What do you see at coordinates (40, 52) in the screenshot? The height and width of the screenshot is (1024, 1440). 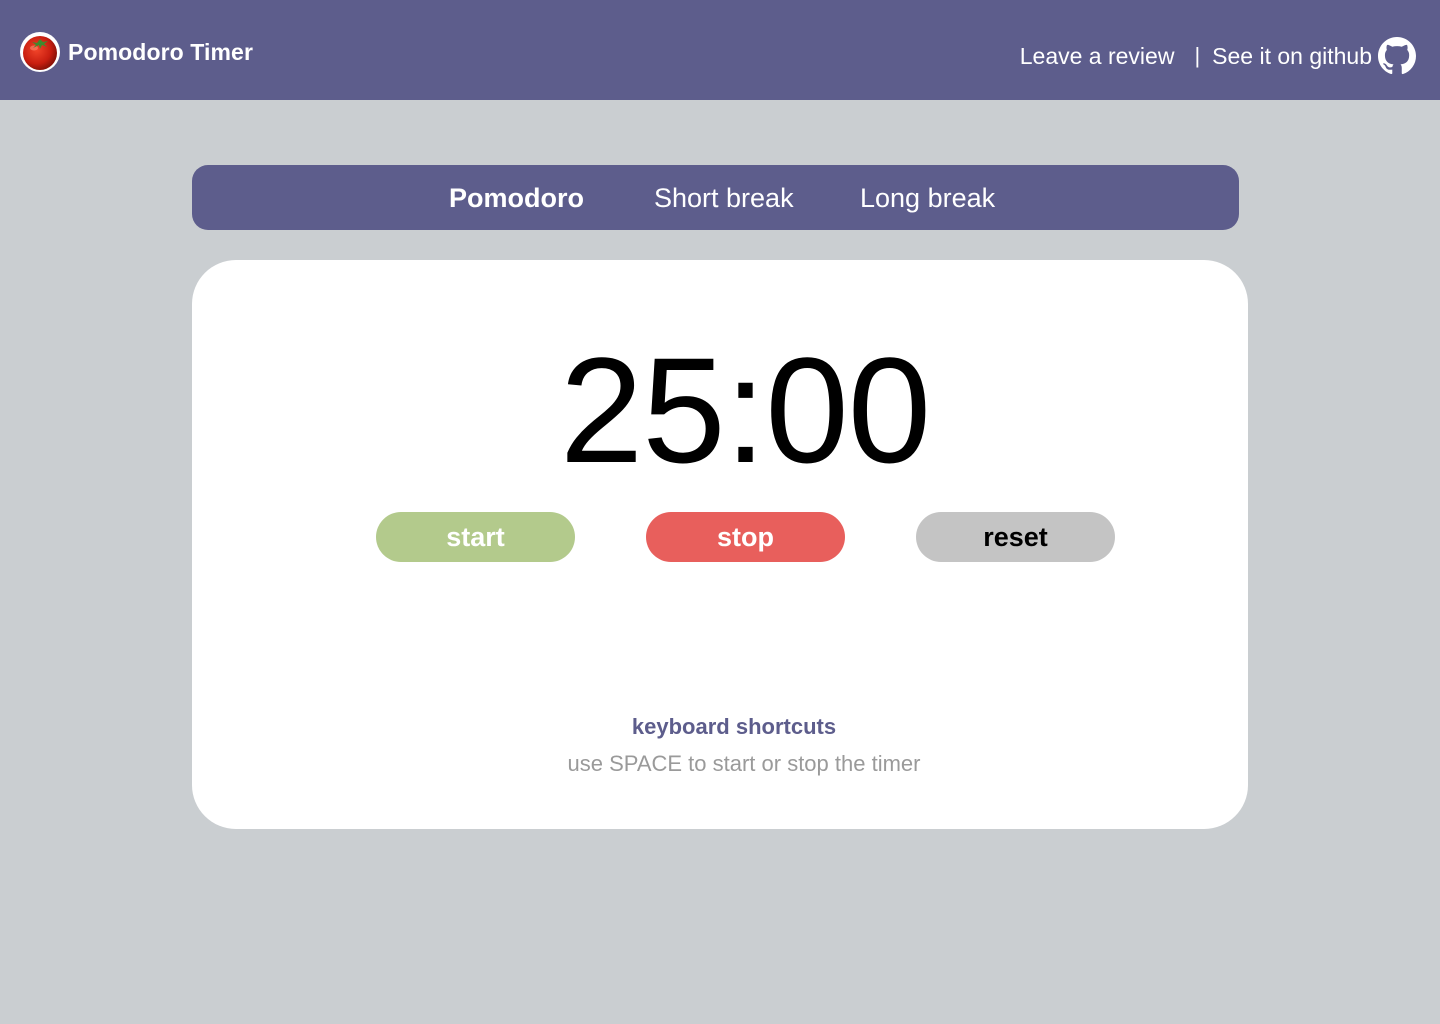 I see `tomato-icon` at bounding box center [40, 52].